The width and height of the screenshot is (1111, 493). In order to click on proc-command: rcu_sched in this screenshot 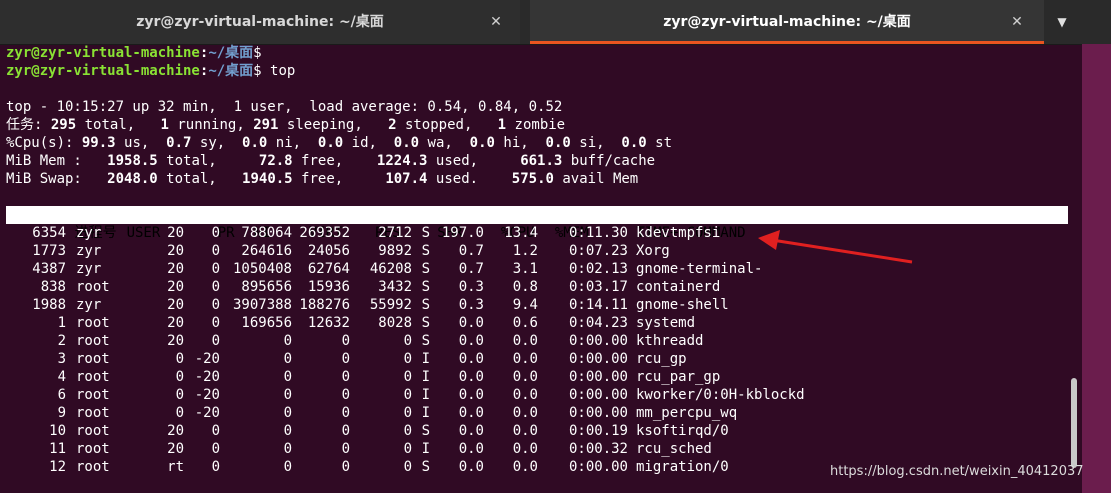, I will do `click(674, 449)`.